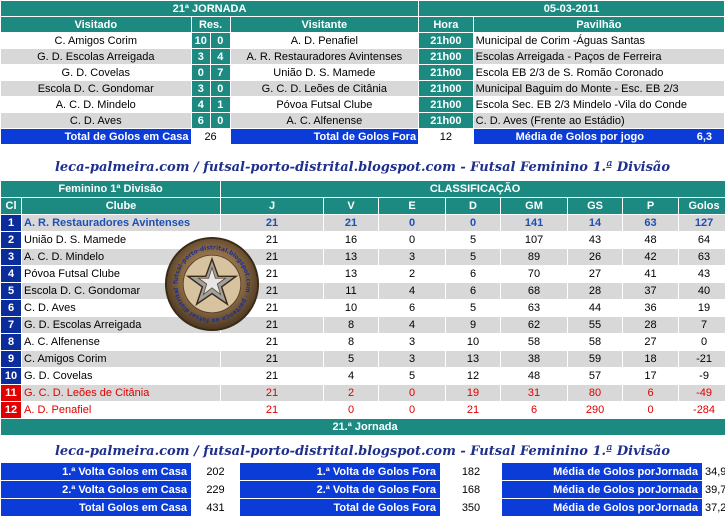 Image resolution: width=725 pixels, height=517 pixels. Describe the element at coordinates (351, 359) in the screenshot. I see `standing-wins: 5` at that location.